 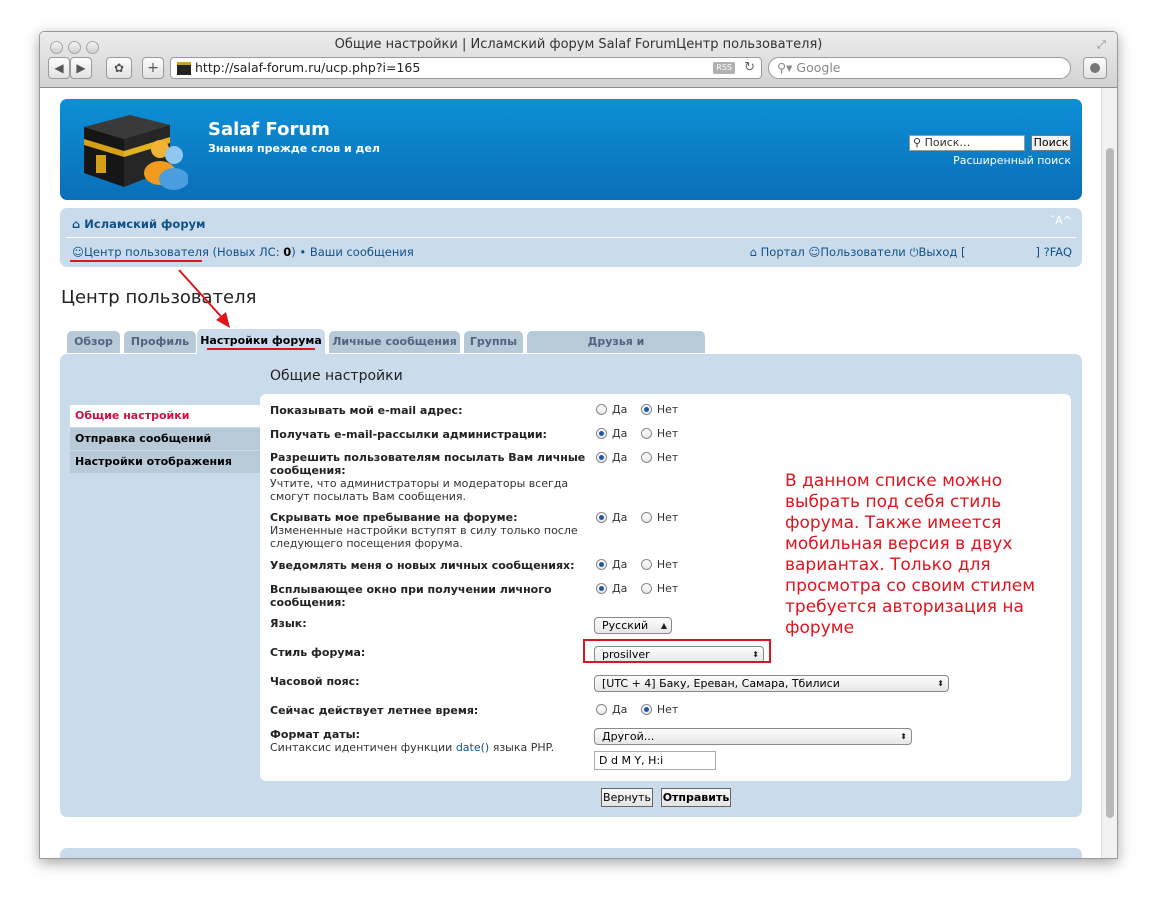 I want to click on annotation-line: требуется авторизация на, so click(x=904, y=607).